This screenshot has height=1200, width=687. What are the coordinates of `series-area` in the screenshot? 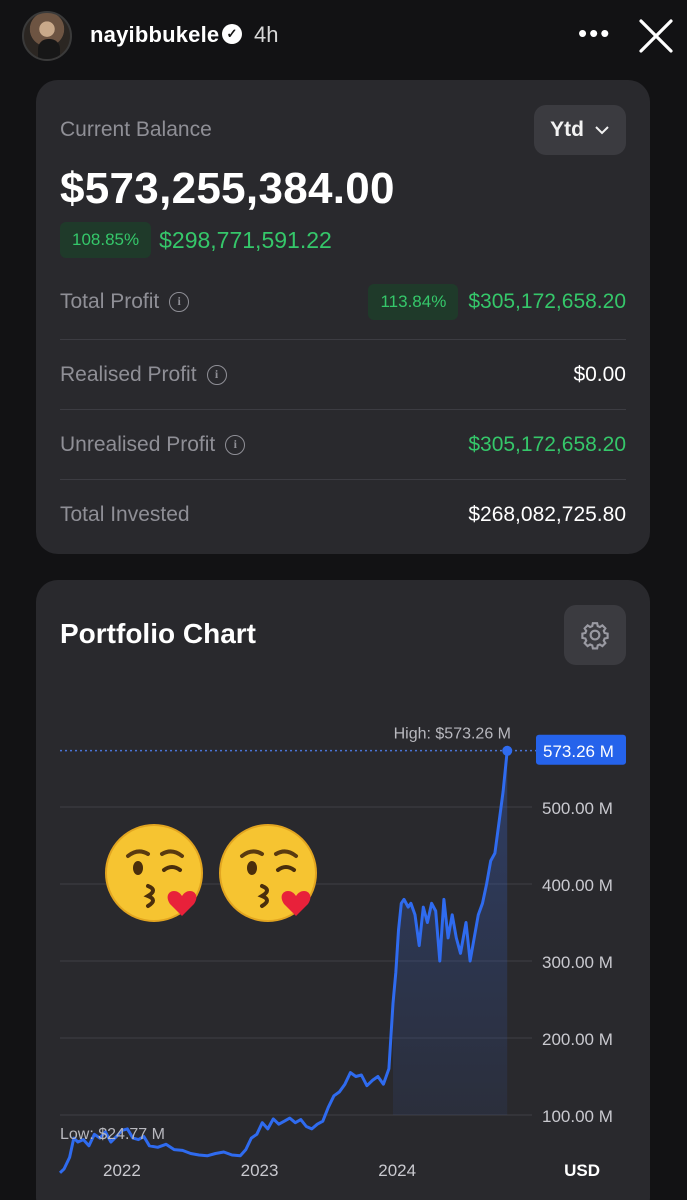 It's located at (450, 970).